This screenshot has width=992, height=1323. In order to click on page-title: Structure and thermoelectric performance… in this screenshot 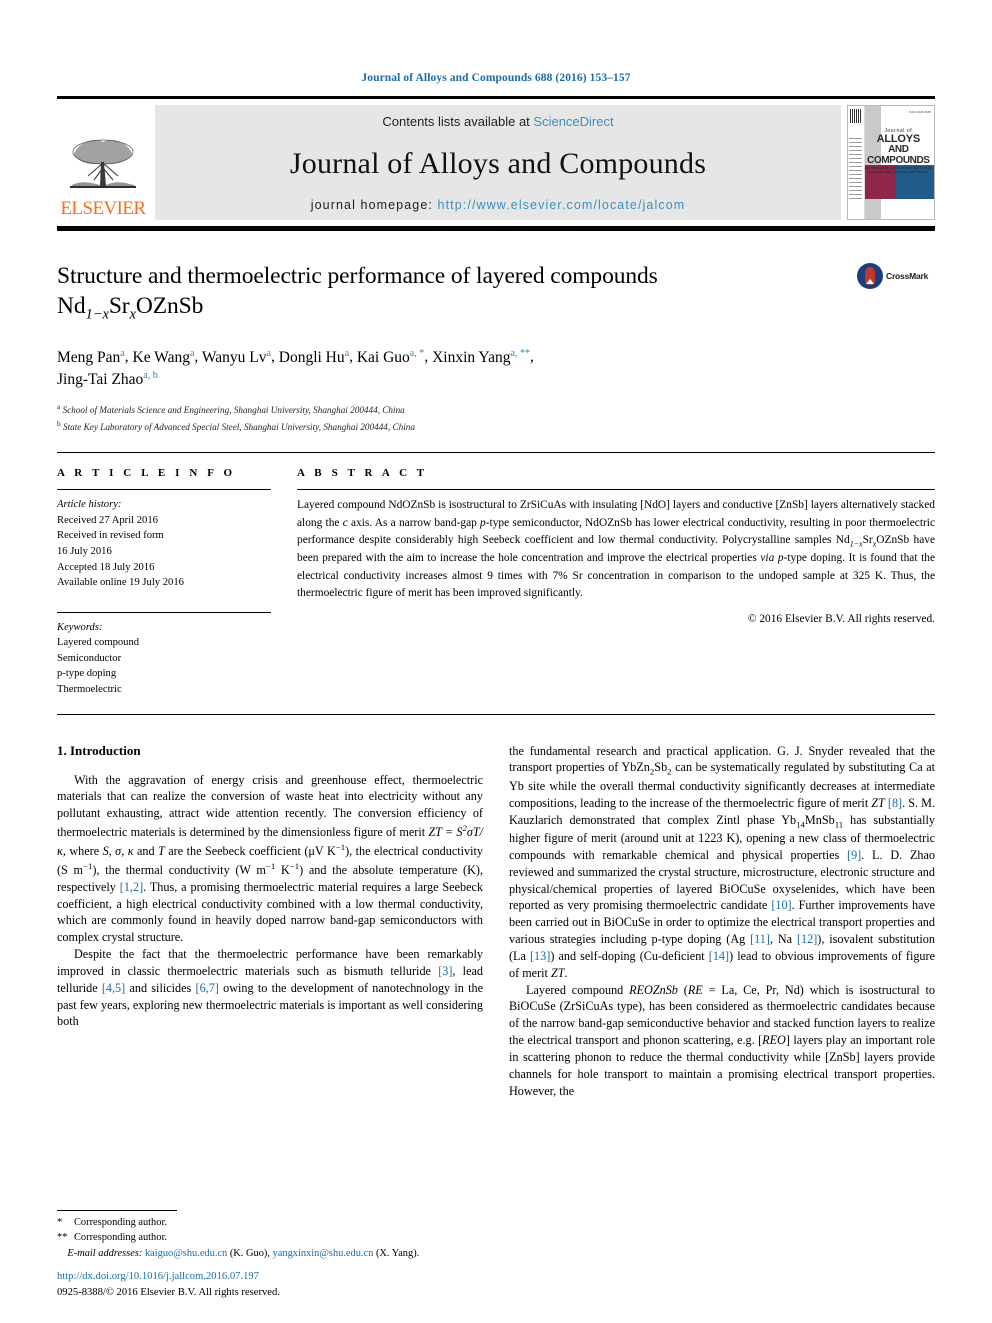, I will do `click(450, 292)`.